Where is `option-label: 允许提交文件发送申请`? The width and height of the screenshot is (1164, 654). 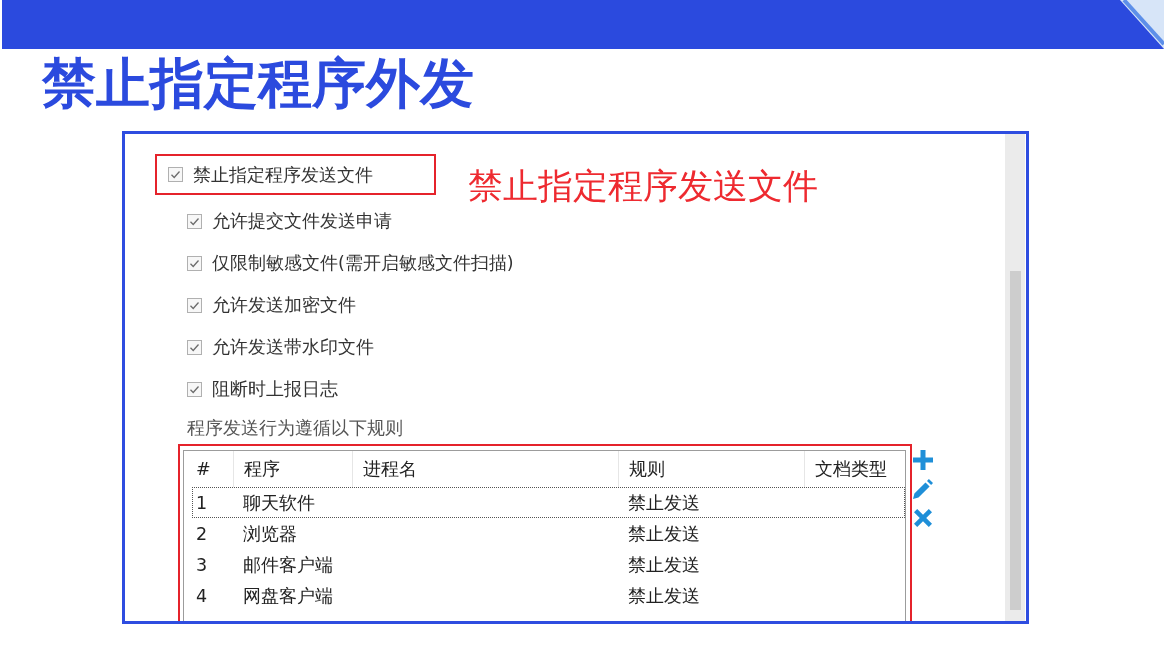
option-label: 允许提交文件发送申请 is located at coordinates (302, 221).